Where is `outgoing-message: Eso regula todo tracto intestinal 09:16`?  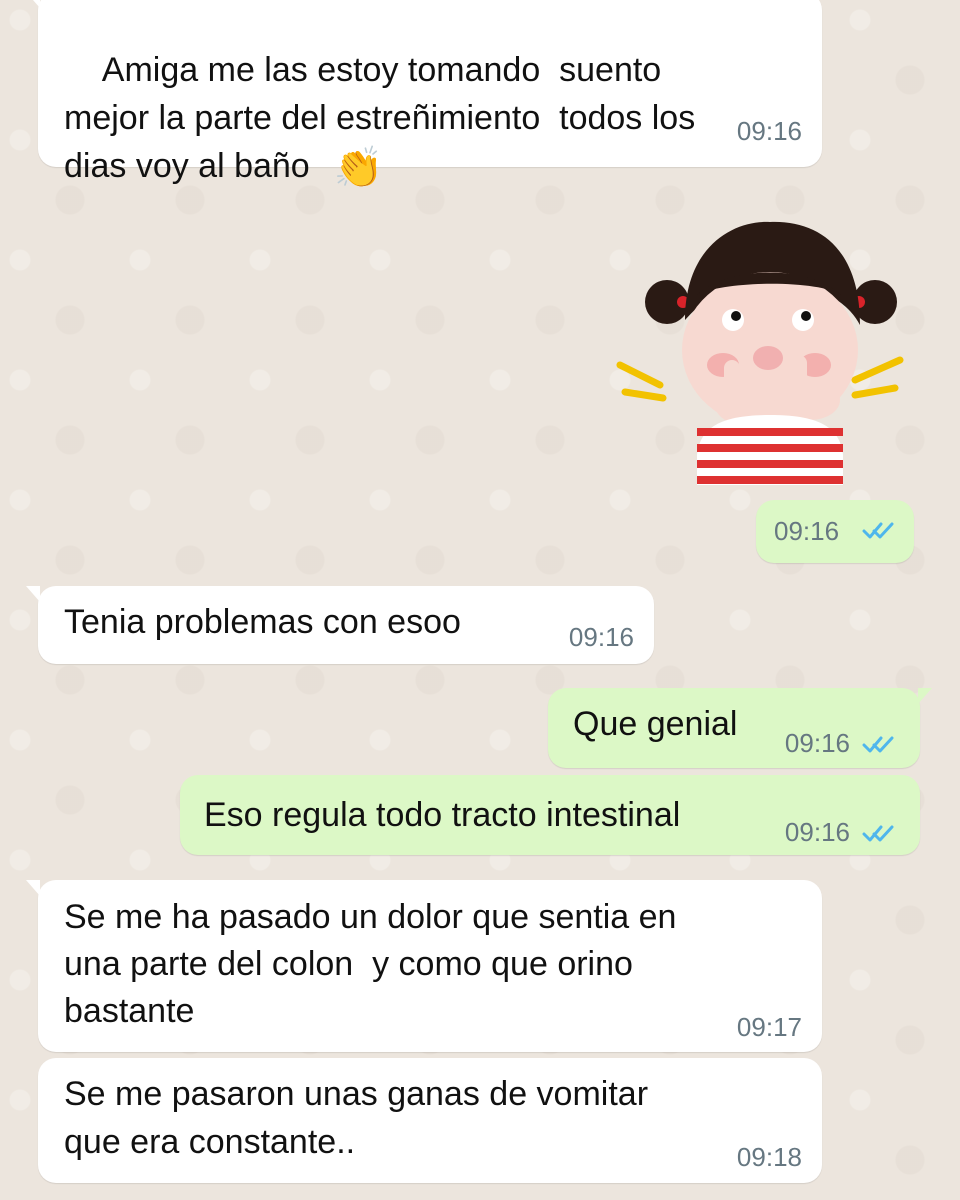
outgoing-message: Eso regula todo tracto intestinal 09:16 is located at coordinates (550, 815).